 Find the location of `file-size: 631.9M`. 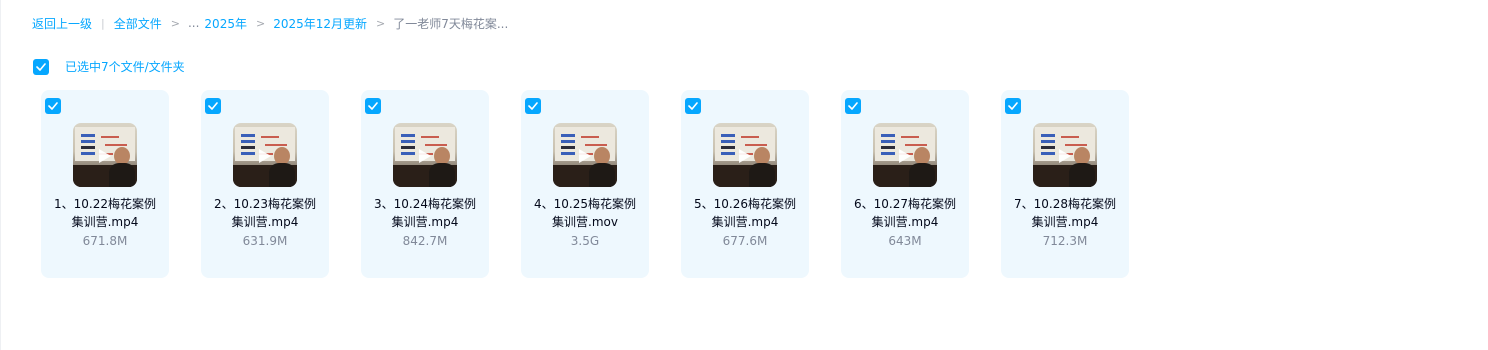

file-size: 631.9M is located at coordinates (265, 241).